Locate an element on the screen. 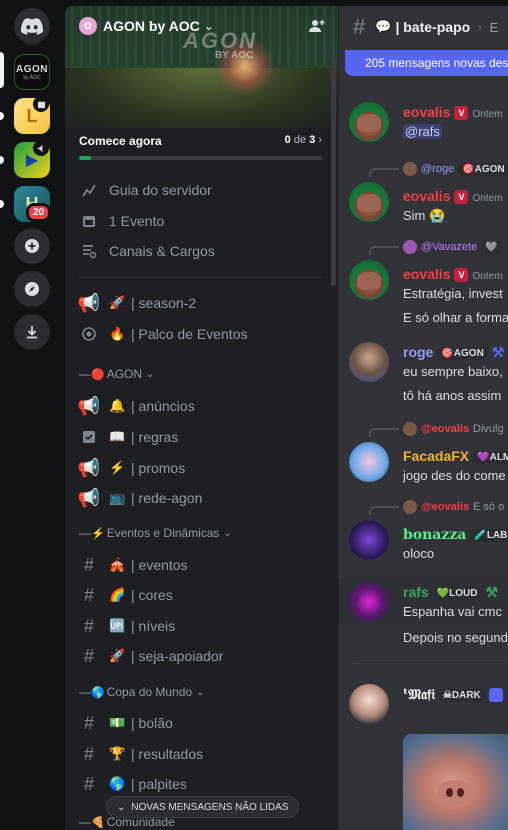  message-author: rafs 💚 LOUD ⚒ is located at coordinates (450, 592).